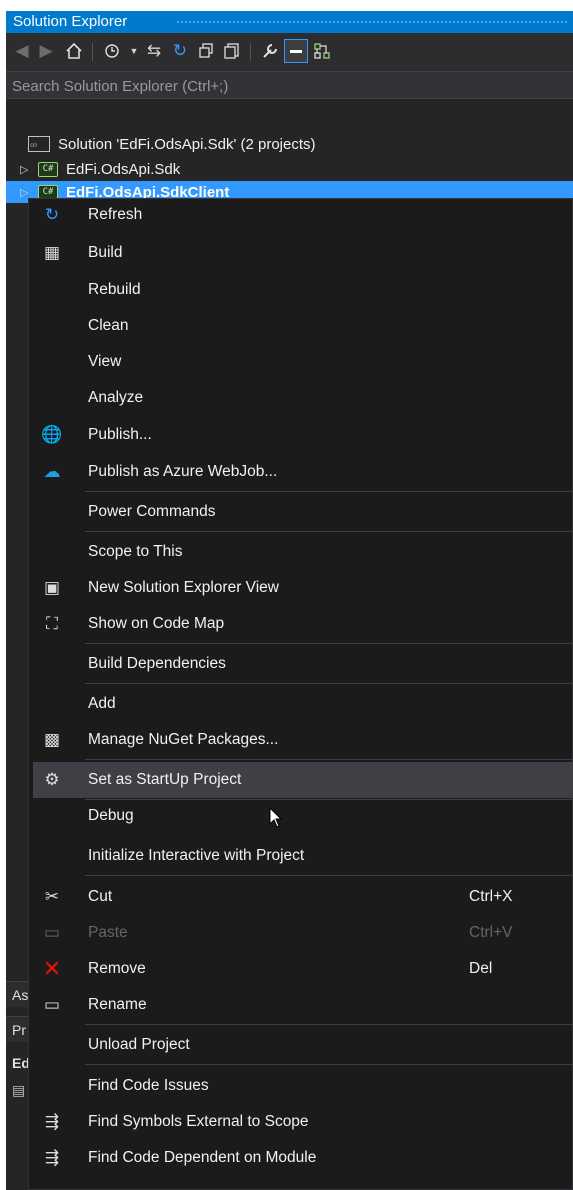 The height and width of the screenshot is (1190, 573). I want to click on expand-arrow-icon: ▷, so click(26, 169).